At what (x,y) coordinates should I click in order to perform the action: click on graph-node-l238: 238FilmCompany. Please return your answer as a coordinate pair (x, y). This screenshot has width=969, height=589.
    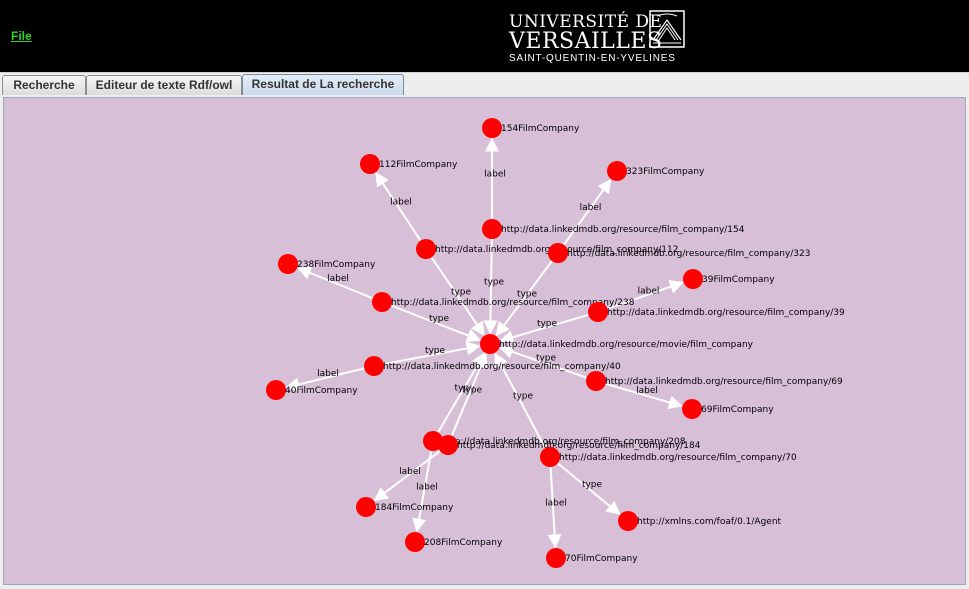
    Looking at the image, I should click on (327, 264).